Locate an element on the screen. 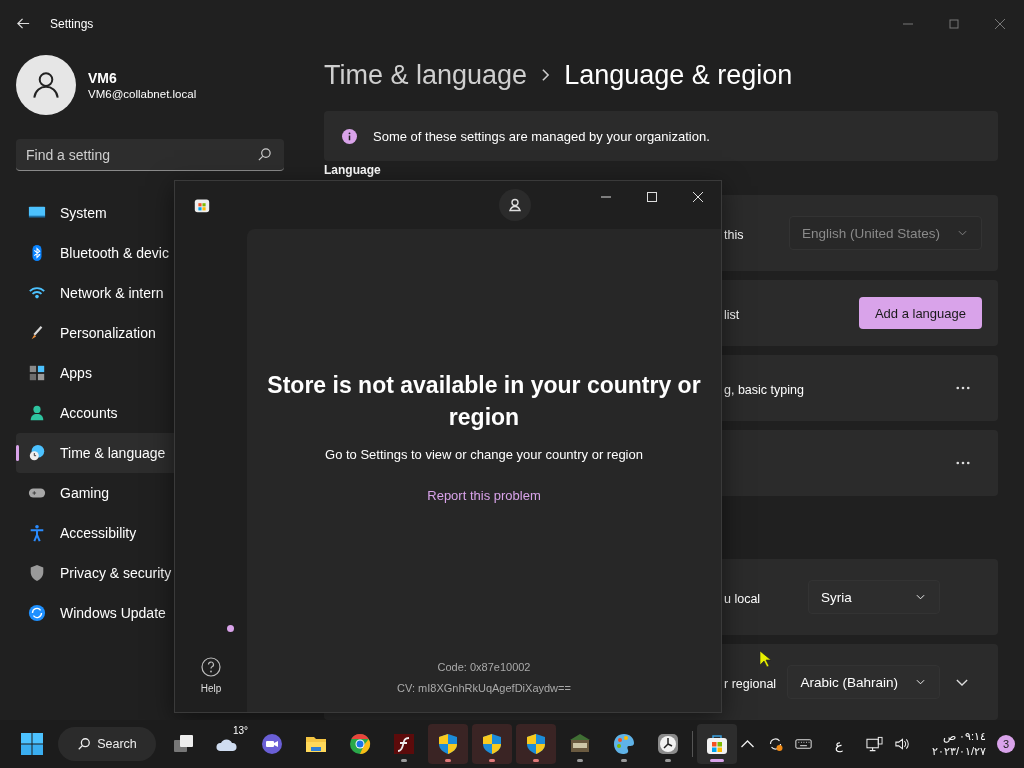 This screenshot has width=1024, height=768. add-language-button: Add a language is located at coordinates (920, 313).